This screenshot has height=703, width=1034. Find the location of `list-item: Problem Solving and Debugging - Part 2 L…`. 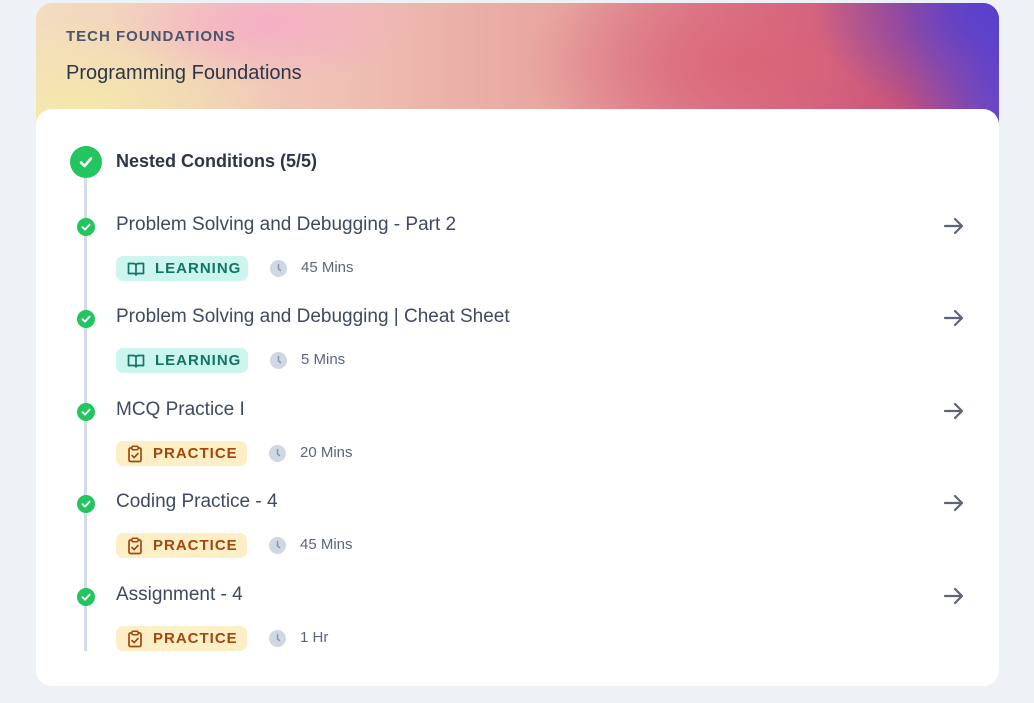

list-item: Problem Solving and Debugging - Part 2 L… is located at coordinates (517, 260).